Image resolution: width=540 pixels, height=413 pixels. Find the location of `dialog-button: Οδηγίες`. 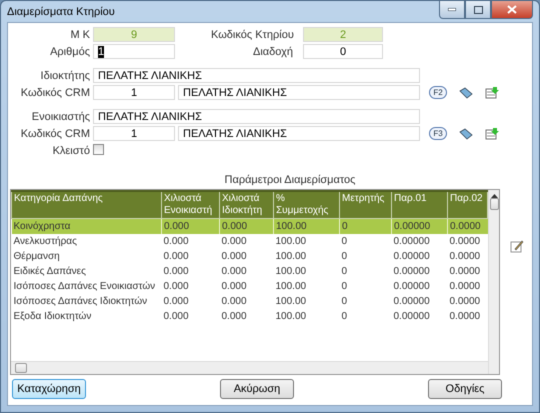

dialog-button: Οδηγίες is located at coordinates (465, 389).